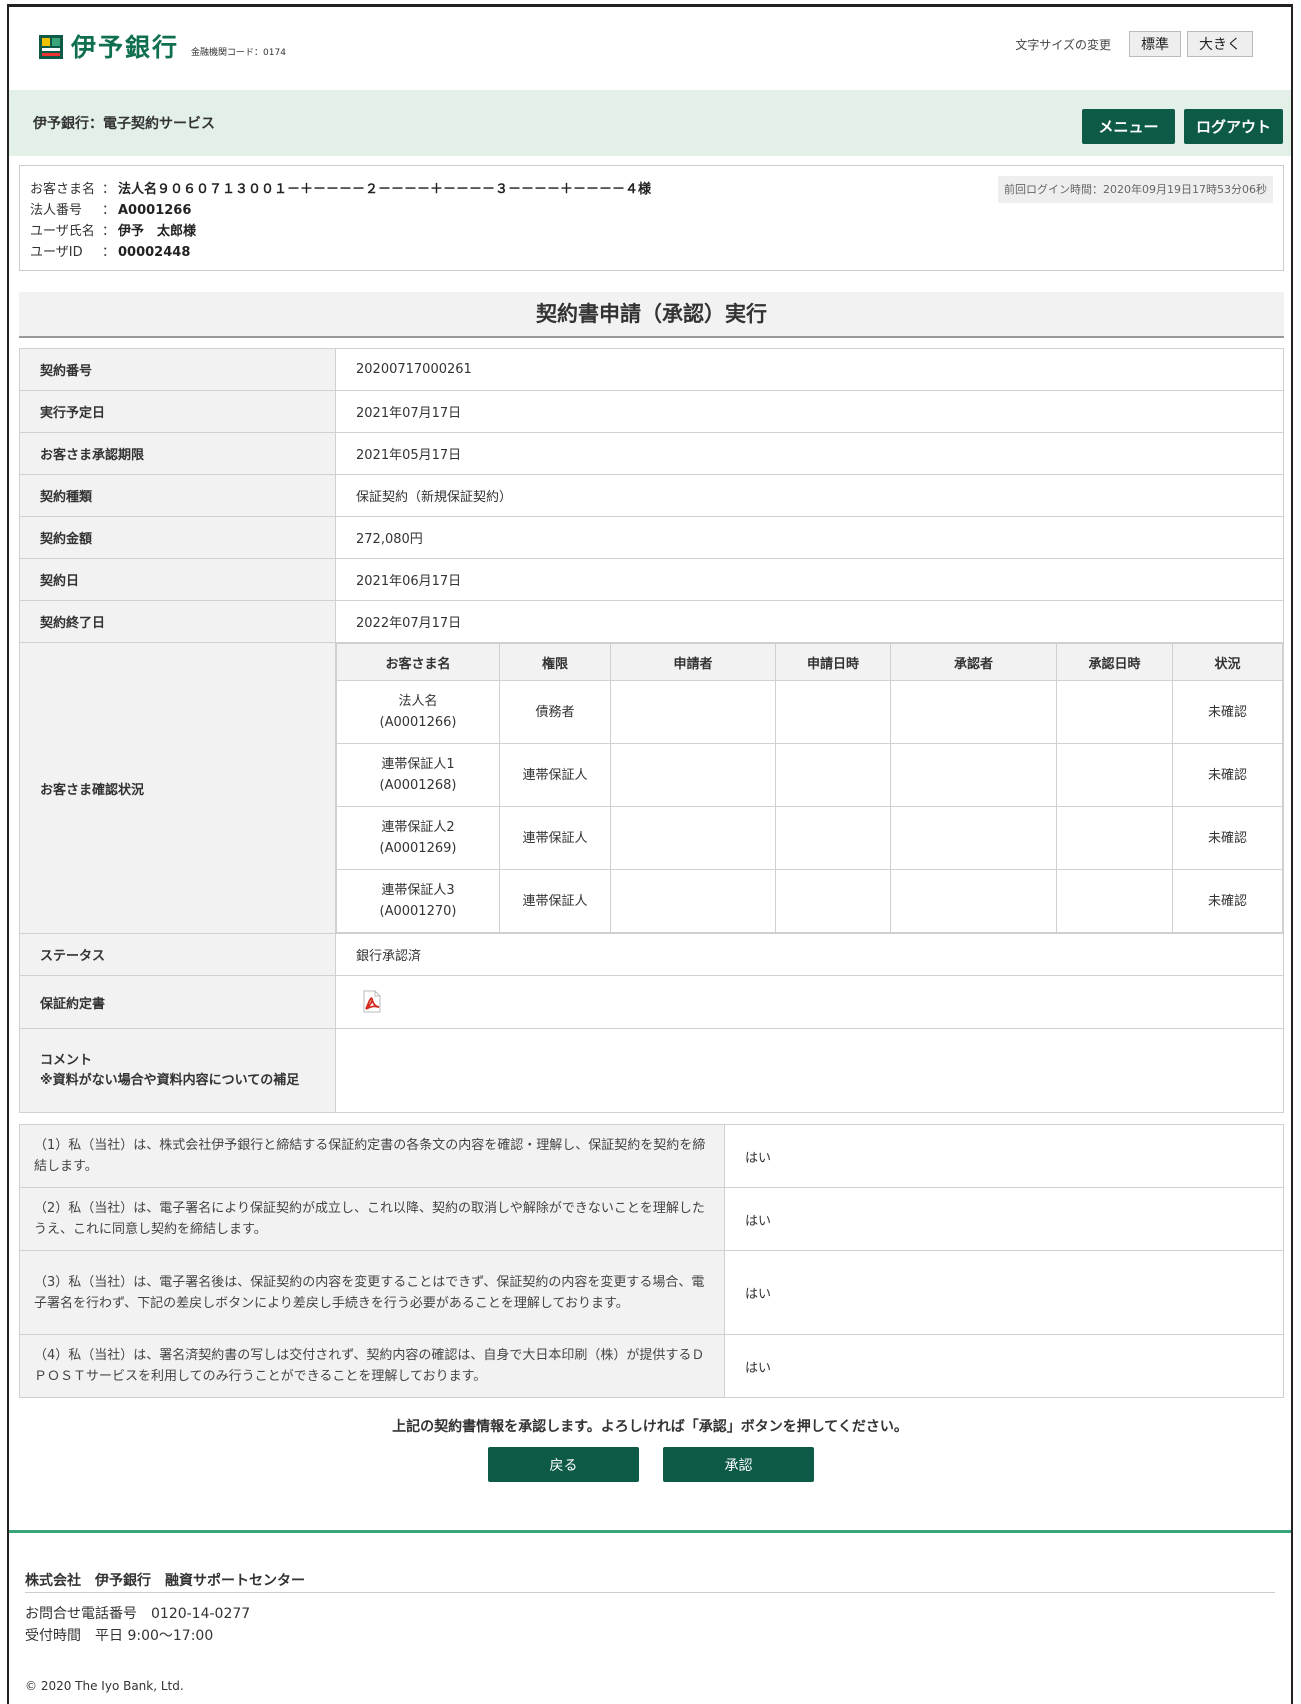  I want to click on col-header: お客さま名, so click(418, 662).